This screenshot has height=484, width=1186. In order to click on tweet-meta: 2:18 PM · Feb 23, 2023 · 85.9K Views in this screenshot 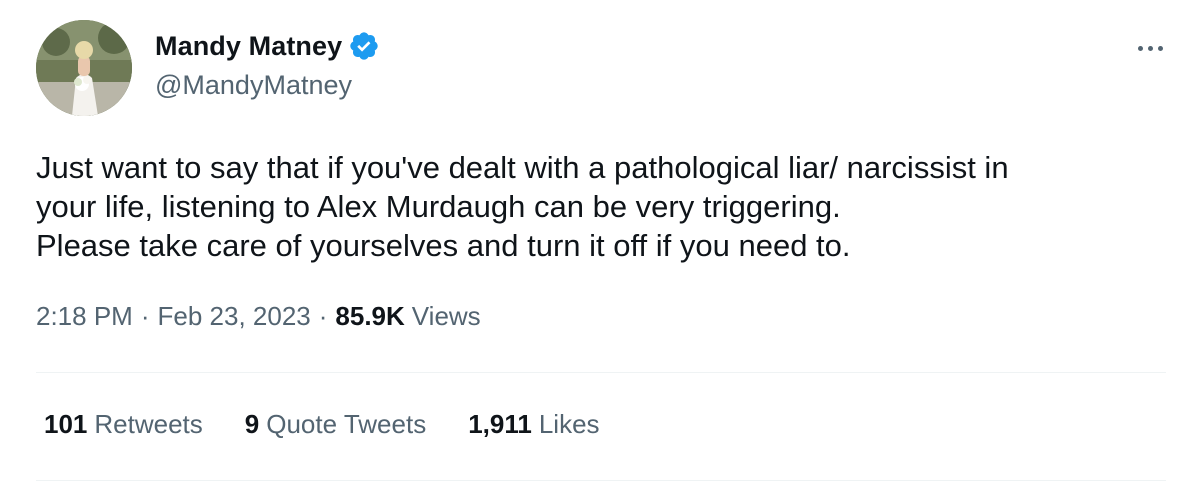, I will do `click(258, 316)`.